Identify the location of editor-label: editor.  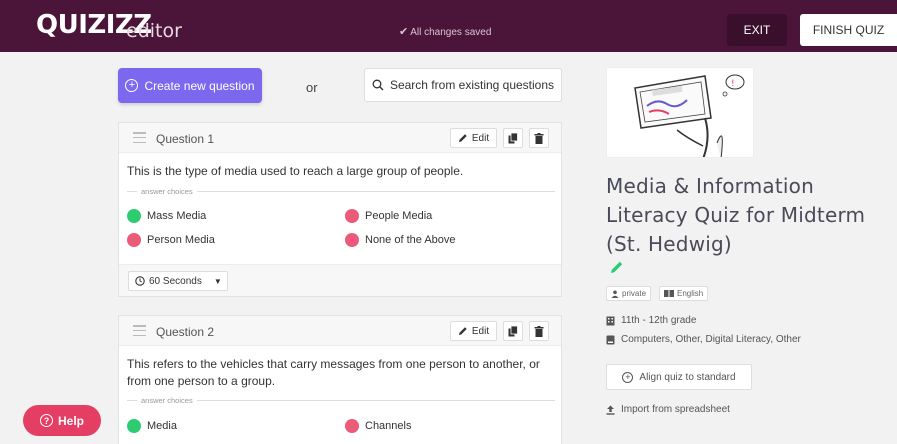
(154, 31).